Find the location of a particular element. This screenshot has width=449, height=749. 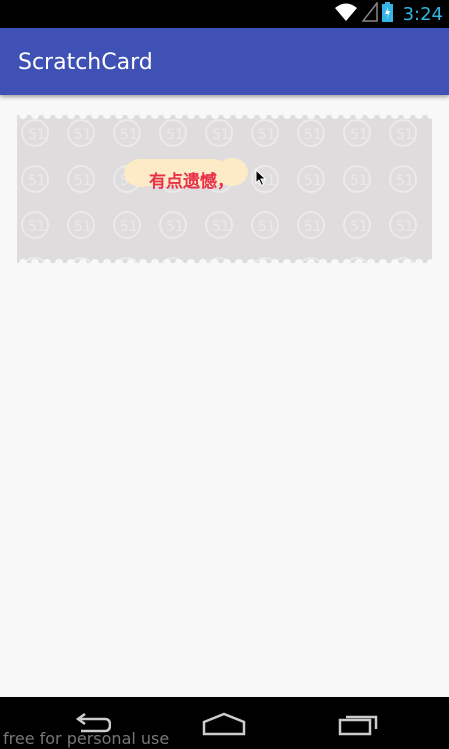

status-icons: 3:24 is located at coordinates (388, 13).